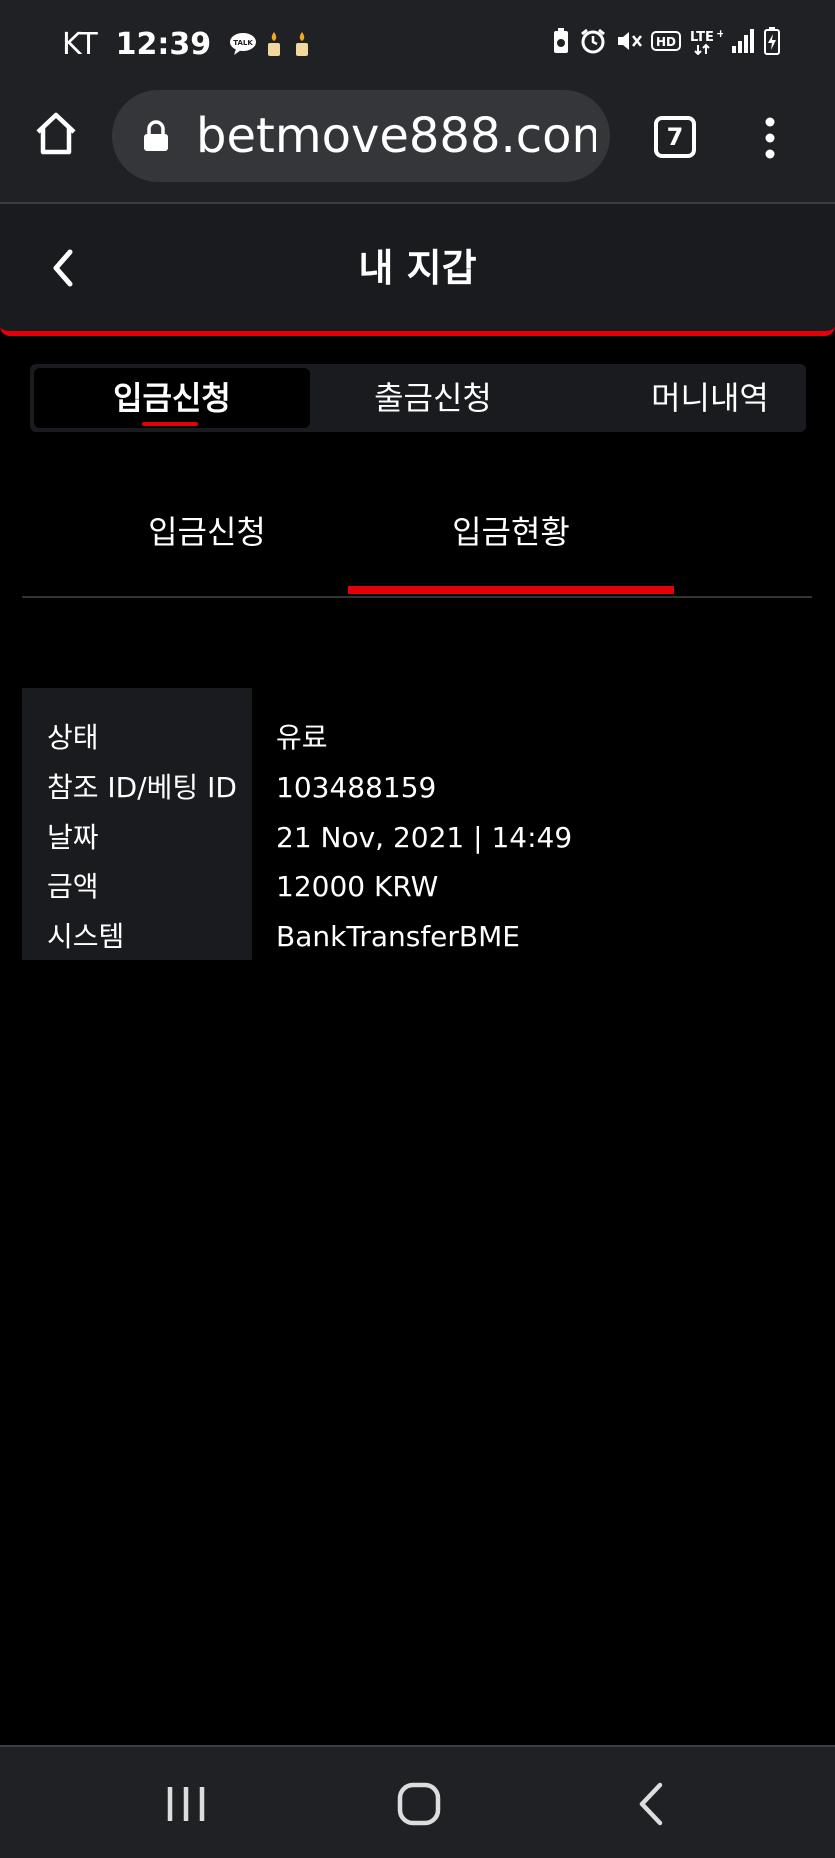 The width and height of the screenshot is (835, 1858). I want to click on alarm-icon, so click(593, 44).